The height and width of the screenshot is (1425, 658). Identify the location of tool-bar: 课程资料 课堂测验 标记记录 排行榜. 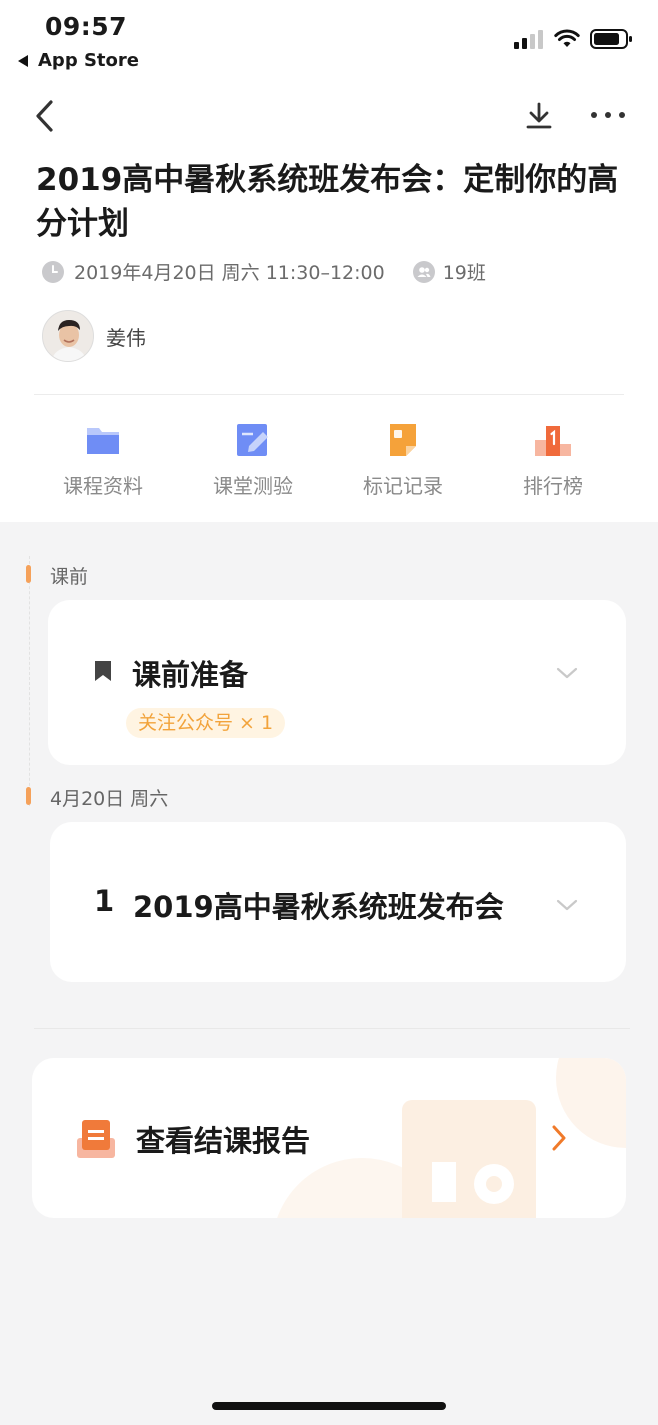
(329, 459).